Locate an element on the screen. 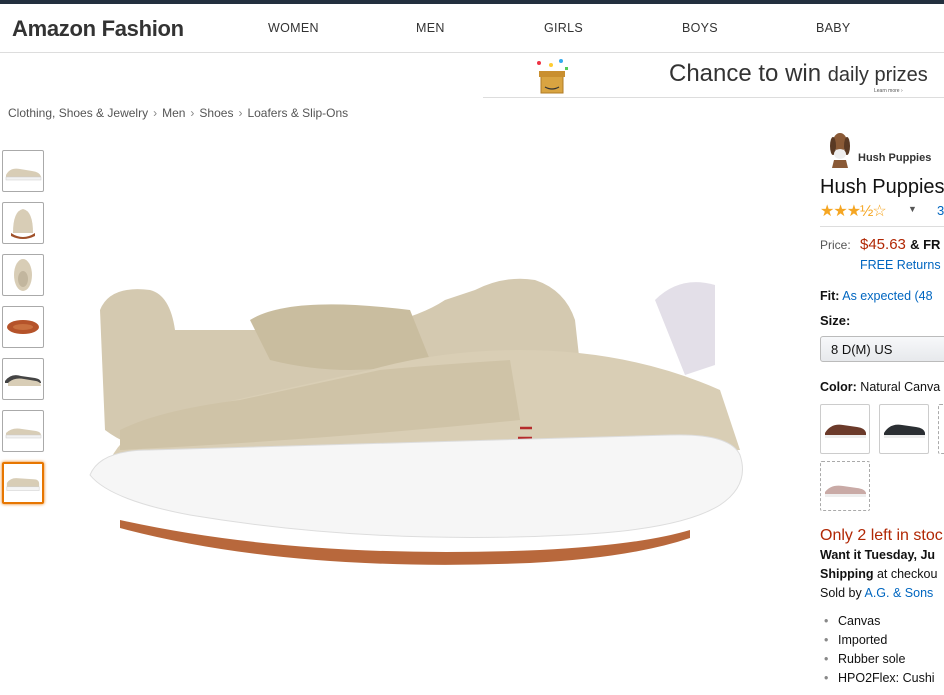 Image resolution: width=944 pixels, height=695 pixels. thumbnail-side is located at coordinates (23, 171).